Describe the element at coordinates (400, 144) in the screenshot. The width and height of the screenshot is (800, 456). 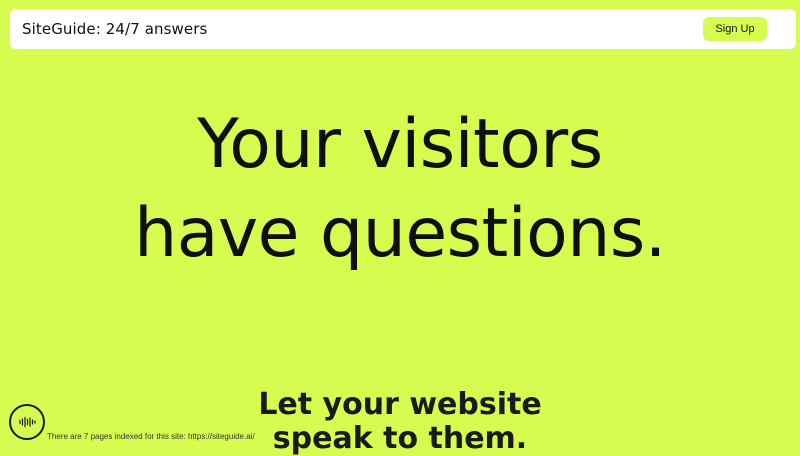
I see `hero-heading-line-1: Your visitors` at that location.